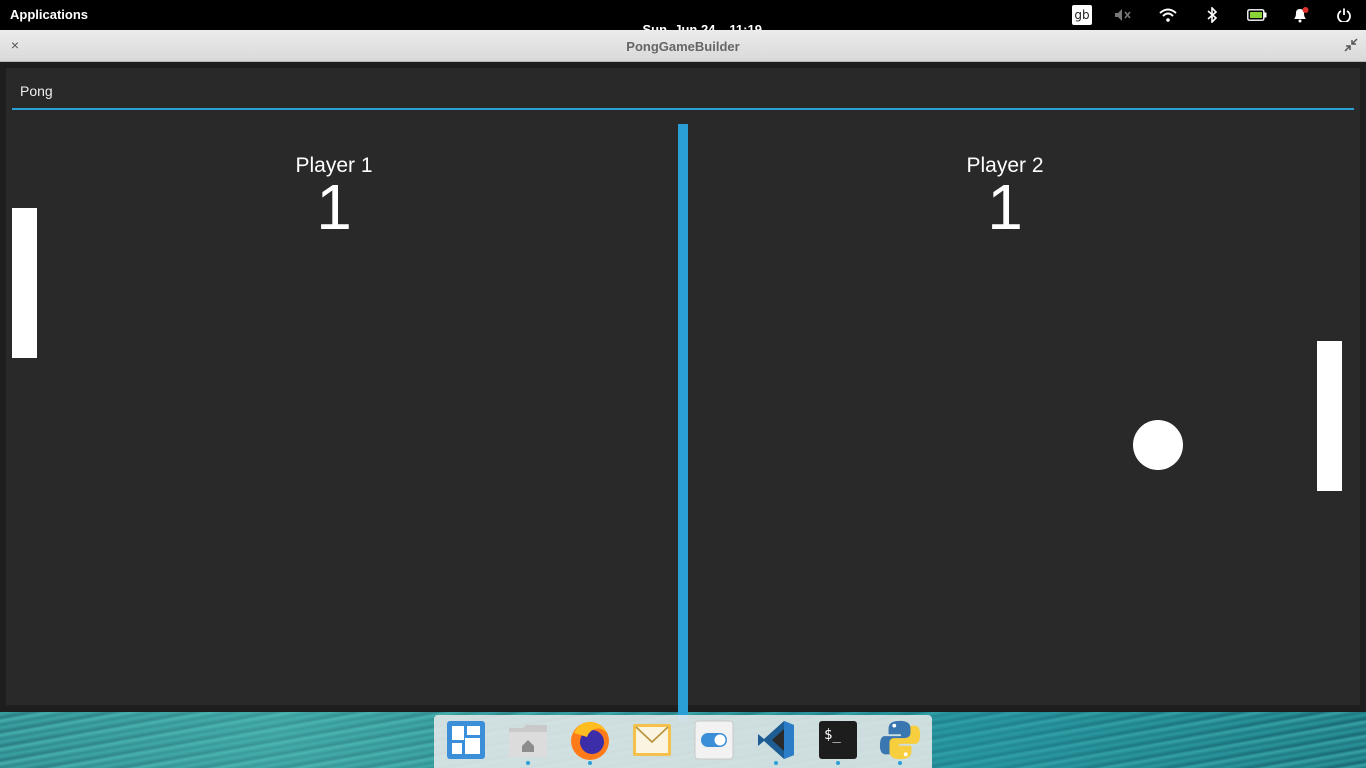 The height and width of the screenshot is (768, 1366). What do you see at coordinates (1212, 15) in the screenshot?
I see `bluetooth-icon` at bounding box center [1212, 15].